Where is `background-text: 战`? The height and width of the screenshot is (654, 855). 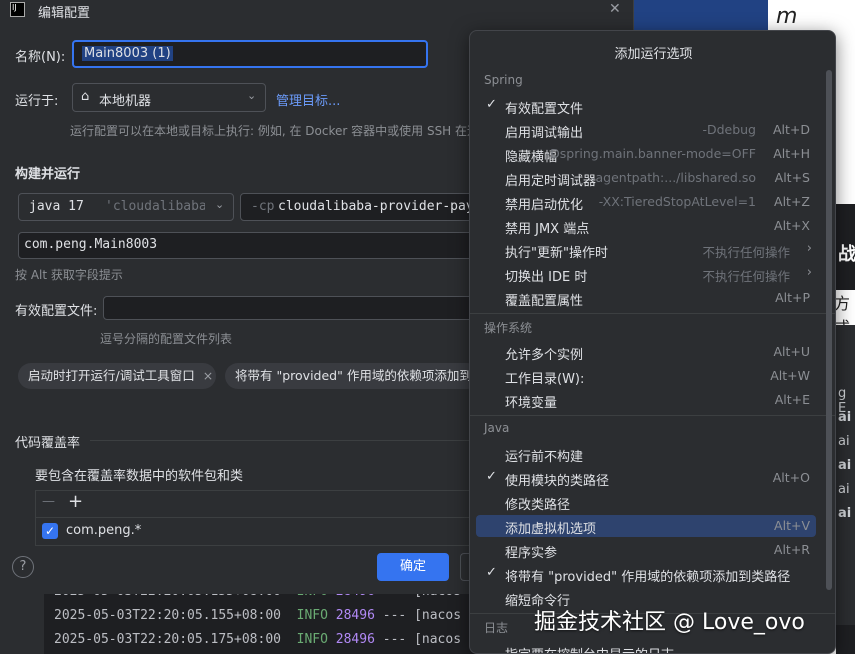
background-text: 战 is located at coordinates (846, 254).